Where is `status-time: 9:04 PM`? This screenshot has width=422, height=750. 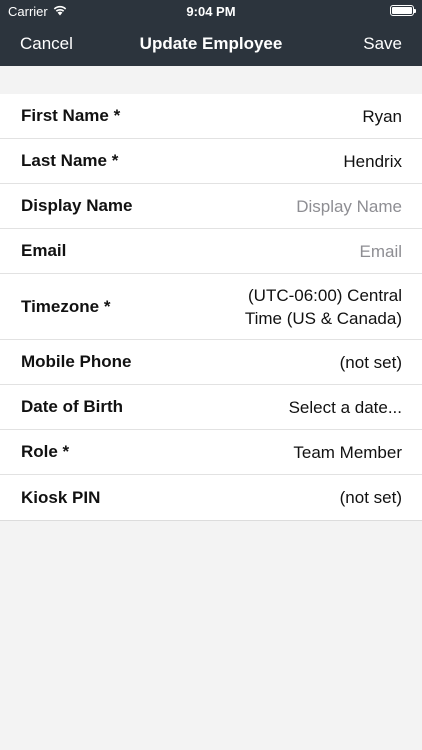 status-time: 9:04 PM is located at coordinates (211, 11).